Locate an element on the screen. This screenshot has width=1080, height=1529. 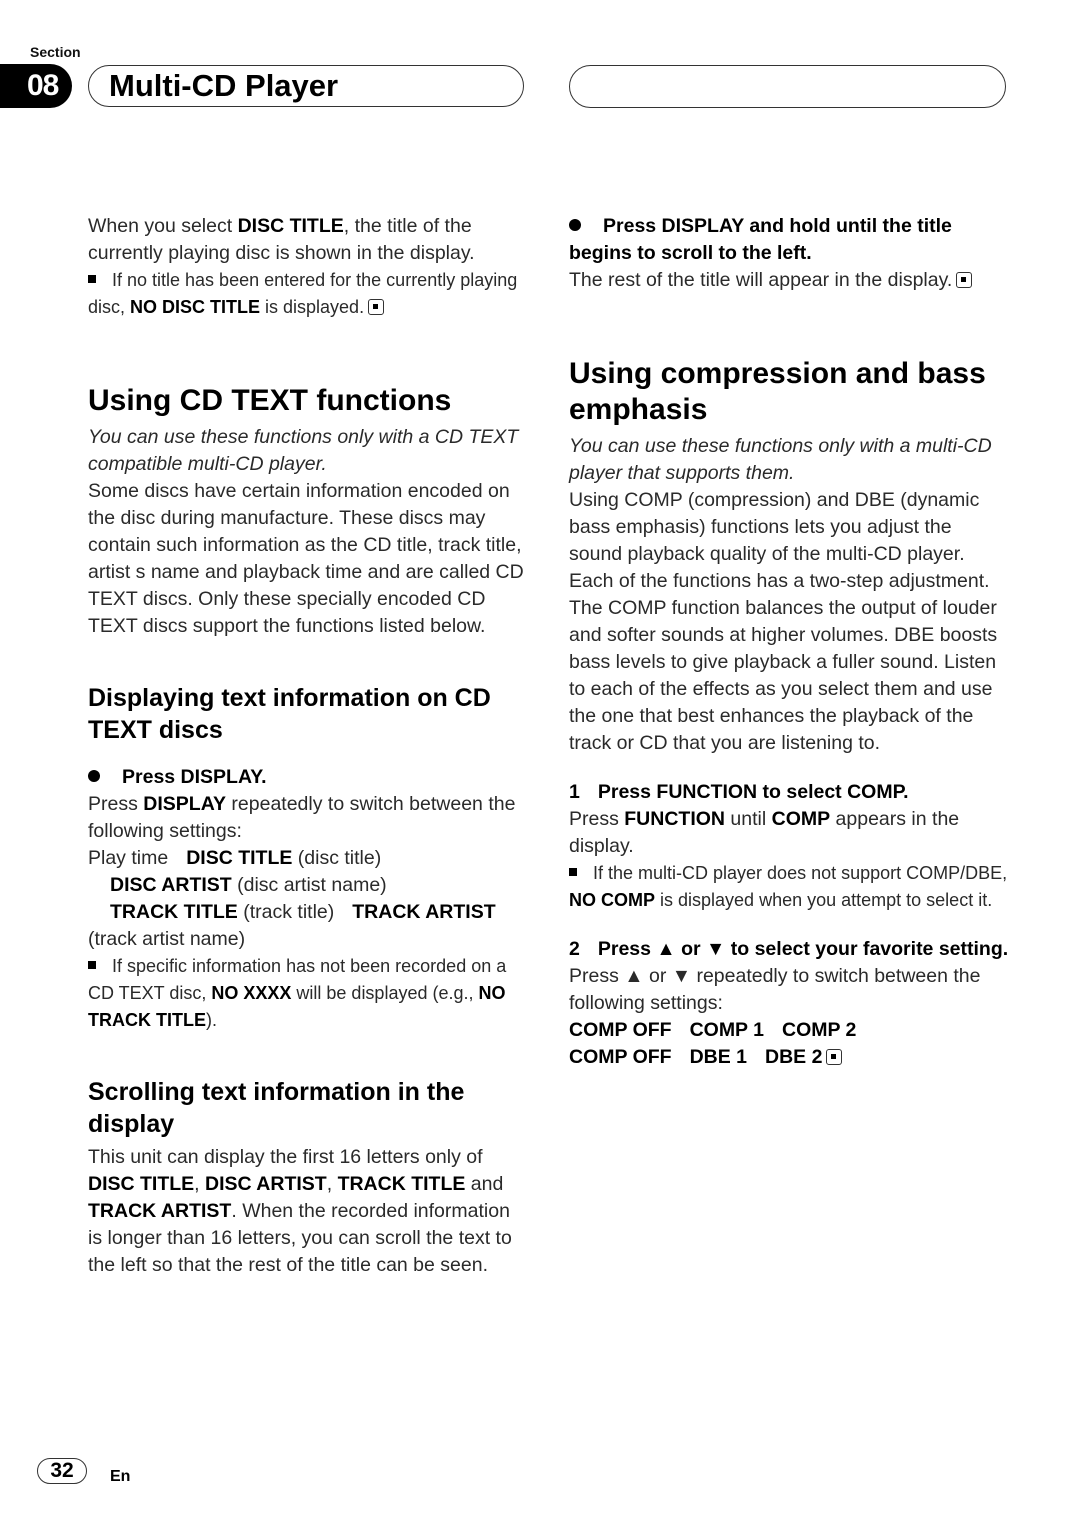
dbe-settings-row: COMP OFF DBE 1 DBE 2 is located at coordinates (789, 1057).